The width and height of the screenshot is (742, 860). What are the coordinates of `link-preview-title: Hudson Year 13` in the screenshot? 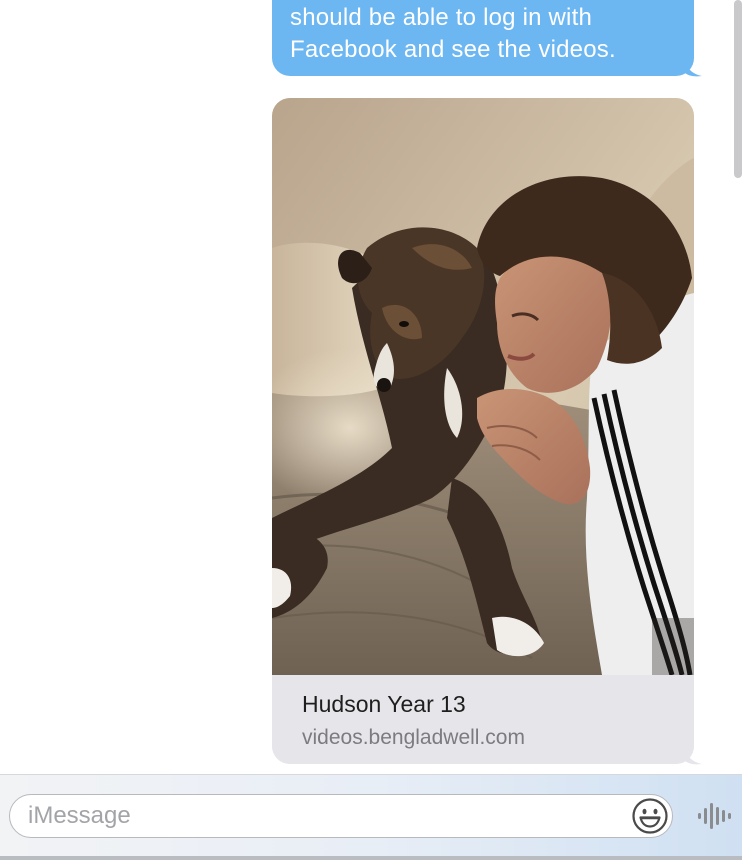 It's located at (384, 704).